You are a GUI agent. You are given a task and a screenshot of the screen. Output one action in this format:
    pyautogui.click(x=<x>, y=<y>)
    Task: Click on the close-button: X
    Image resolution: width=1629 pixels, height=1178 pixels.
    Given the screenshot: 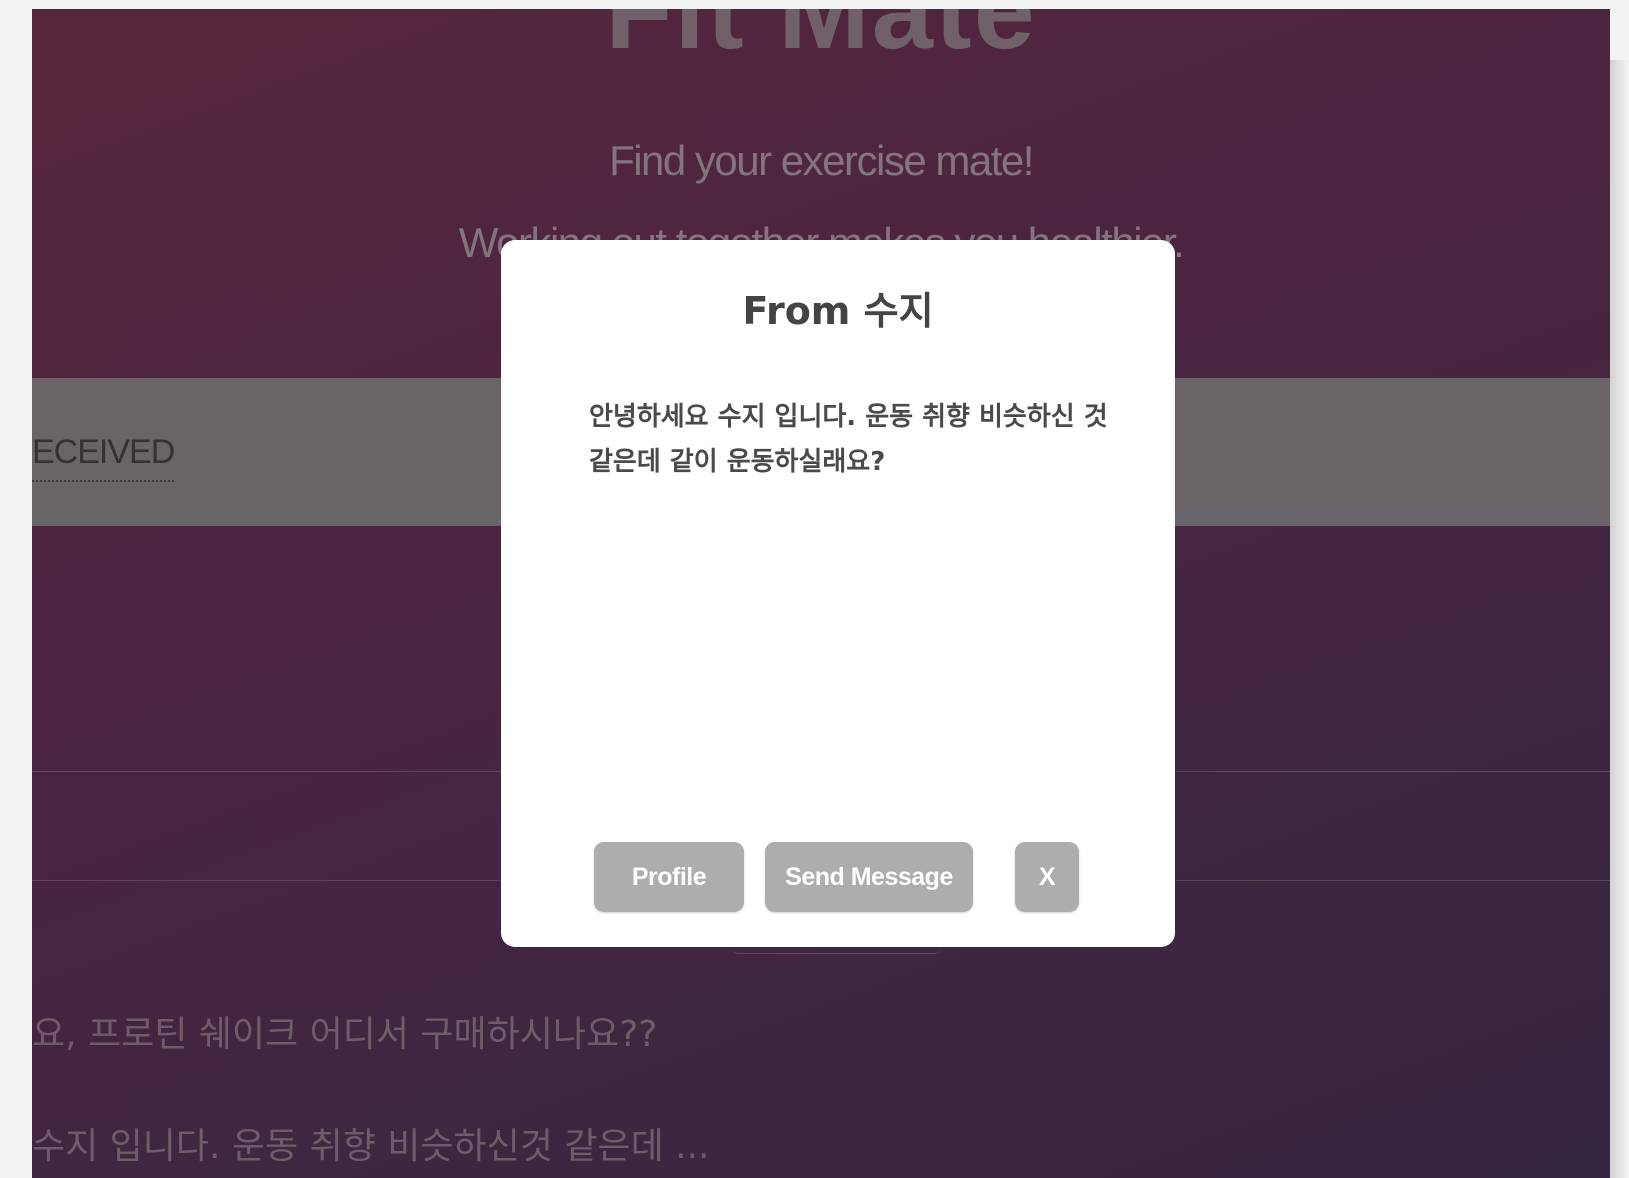 What is the action you would take?
    pyautogui.click(x=1047, y=877)
    